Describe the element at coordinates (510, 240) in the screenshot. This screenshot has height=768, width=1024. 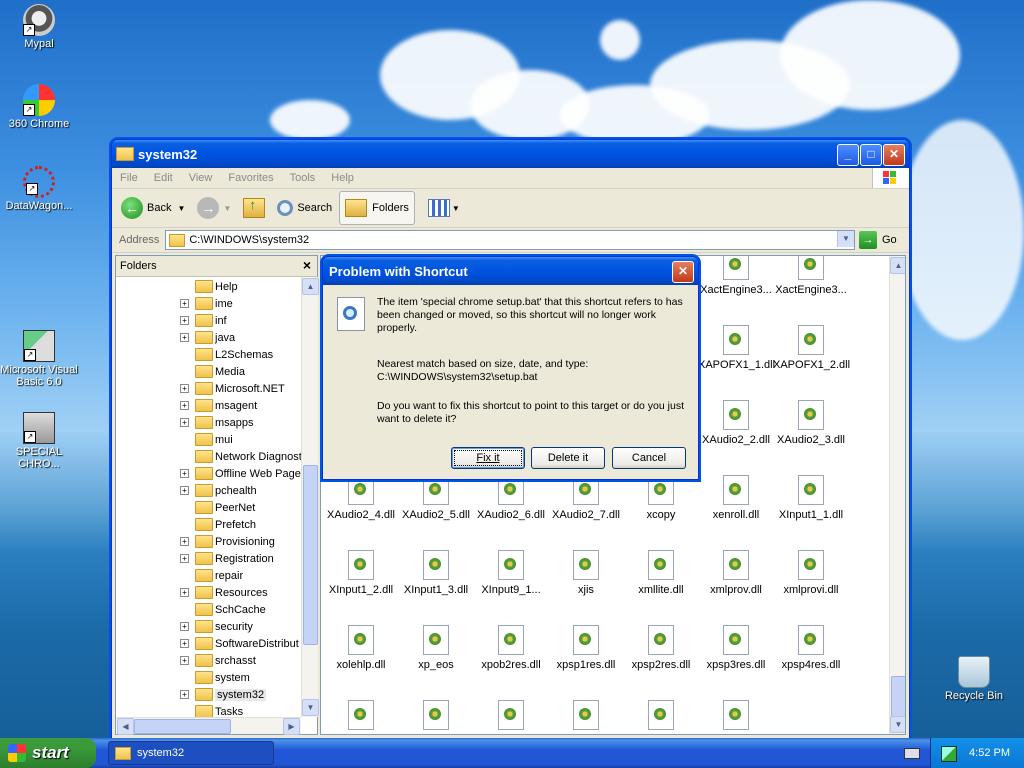
I see `address-input: C:\WINDOWS\system32 ▼` at that location.